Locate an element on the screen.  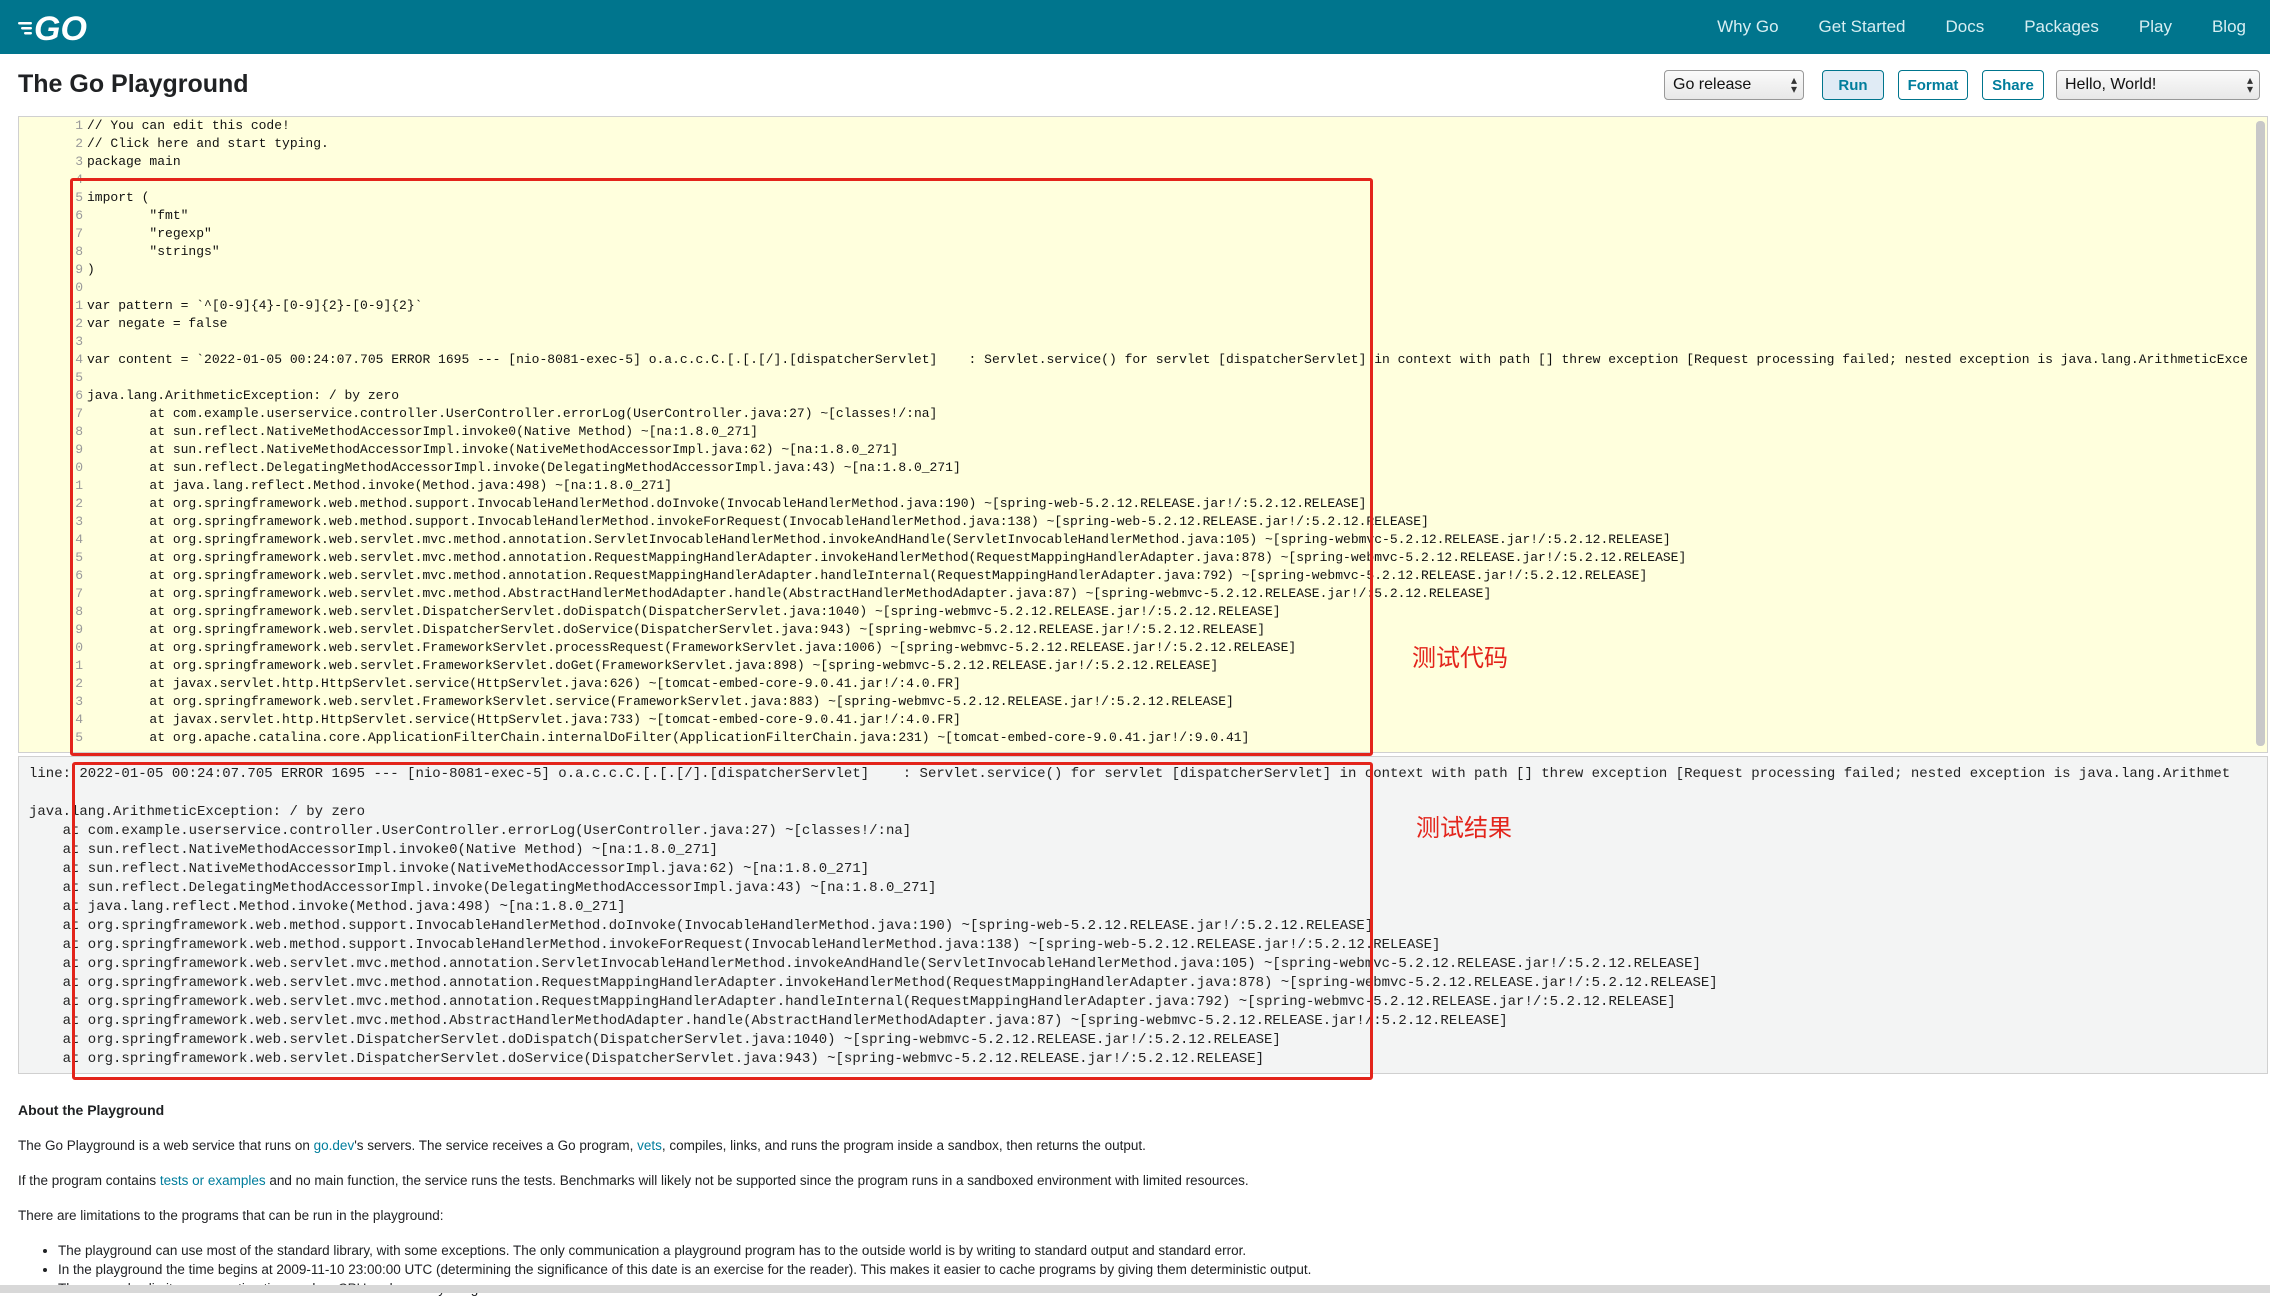
page-title: The Go Playground is located at coordinates (133, 84).